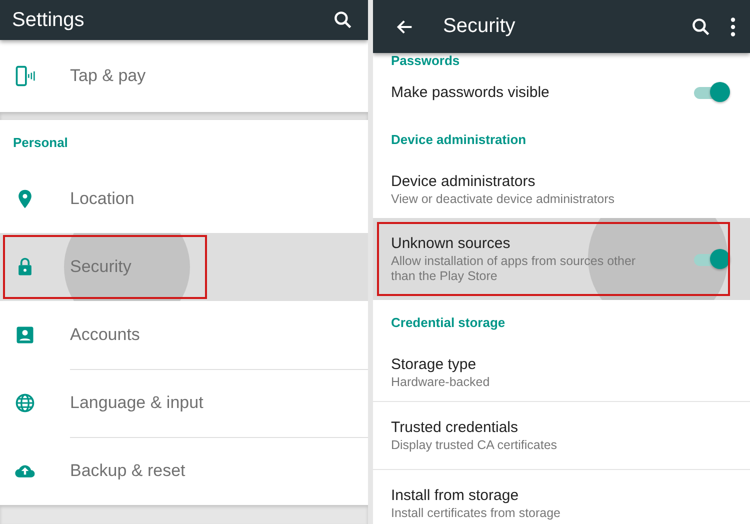  I want to click on section-header: Device administration, so click(458, 139).